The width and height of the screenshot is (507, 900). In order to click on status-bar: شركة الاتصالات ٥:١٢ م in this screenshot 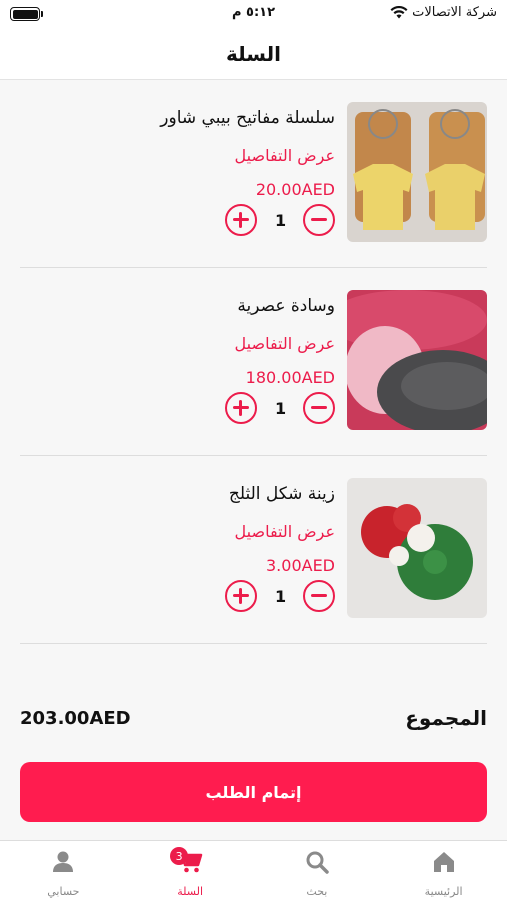, I will do `click(253, 14)`.